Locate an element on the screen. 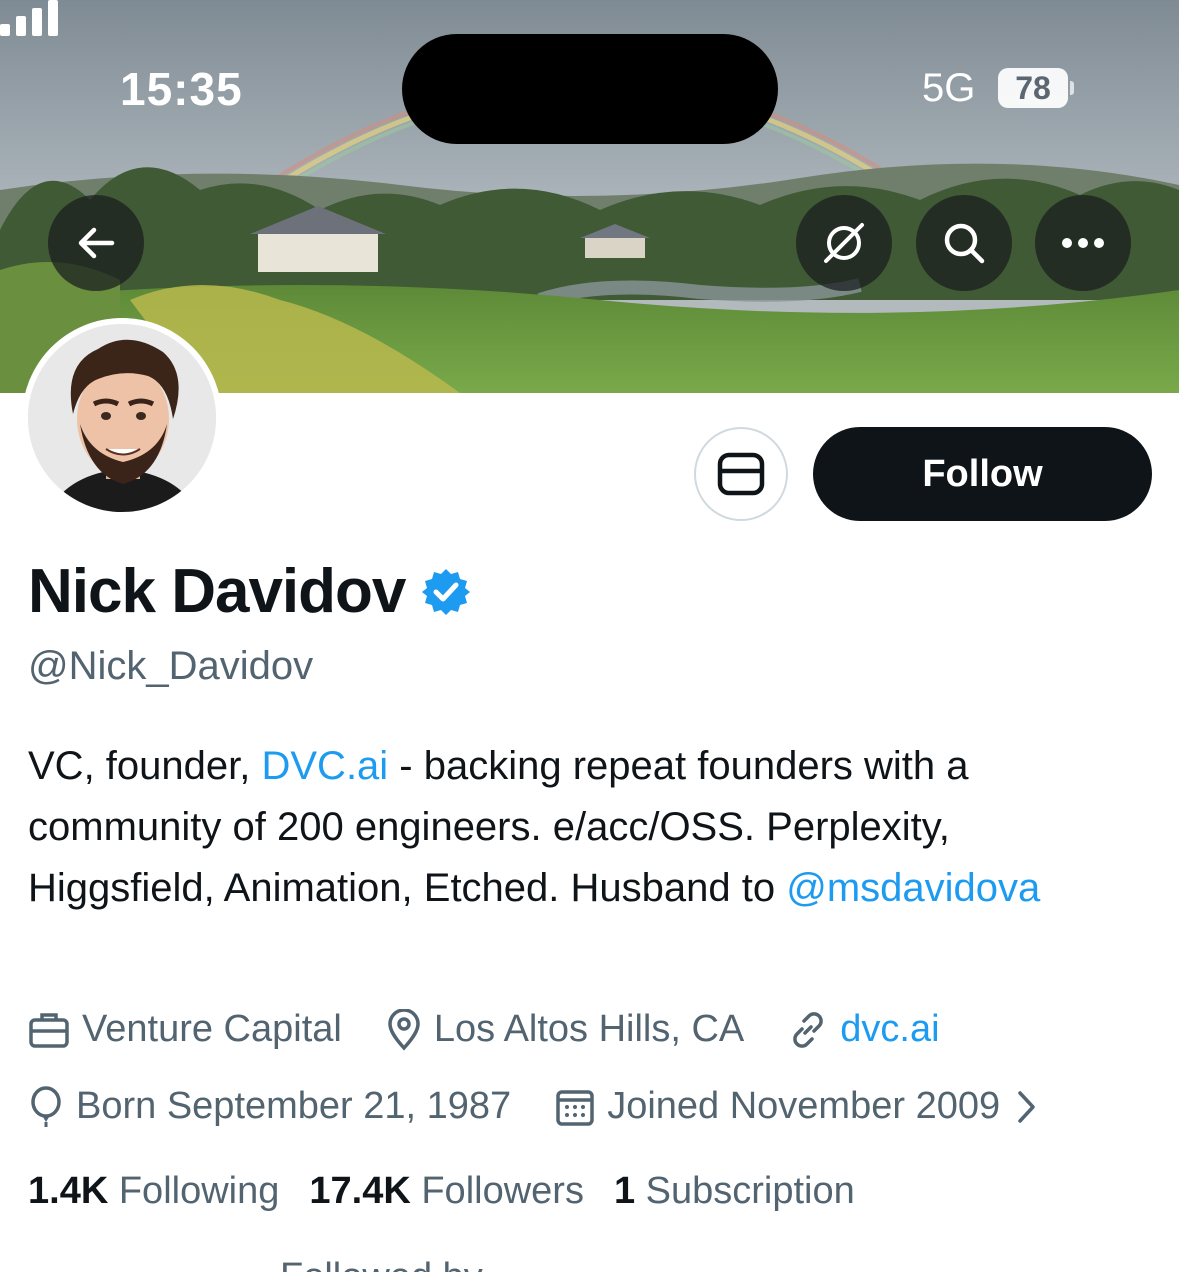 This screenshot has width=1179, height=1272. bio-mention-link: @msdavidova is located at coordinates (913, 888).